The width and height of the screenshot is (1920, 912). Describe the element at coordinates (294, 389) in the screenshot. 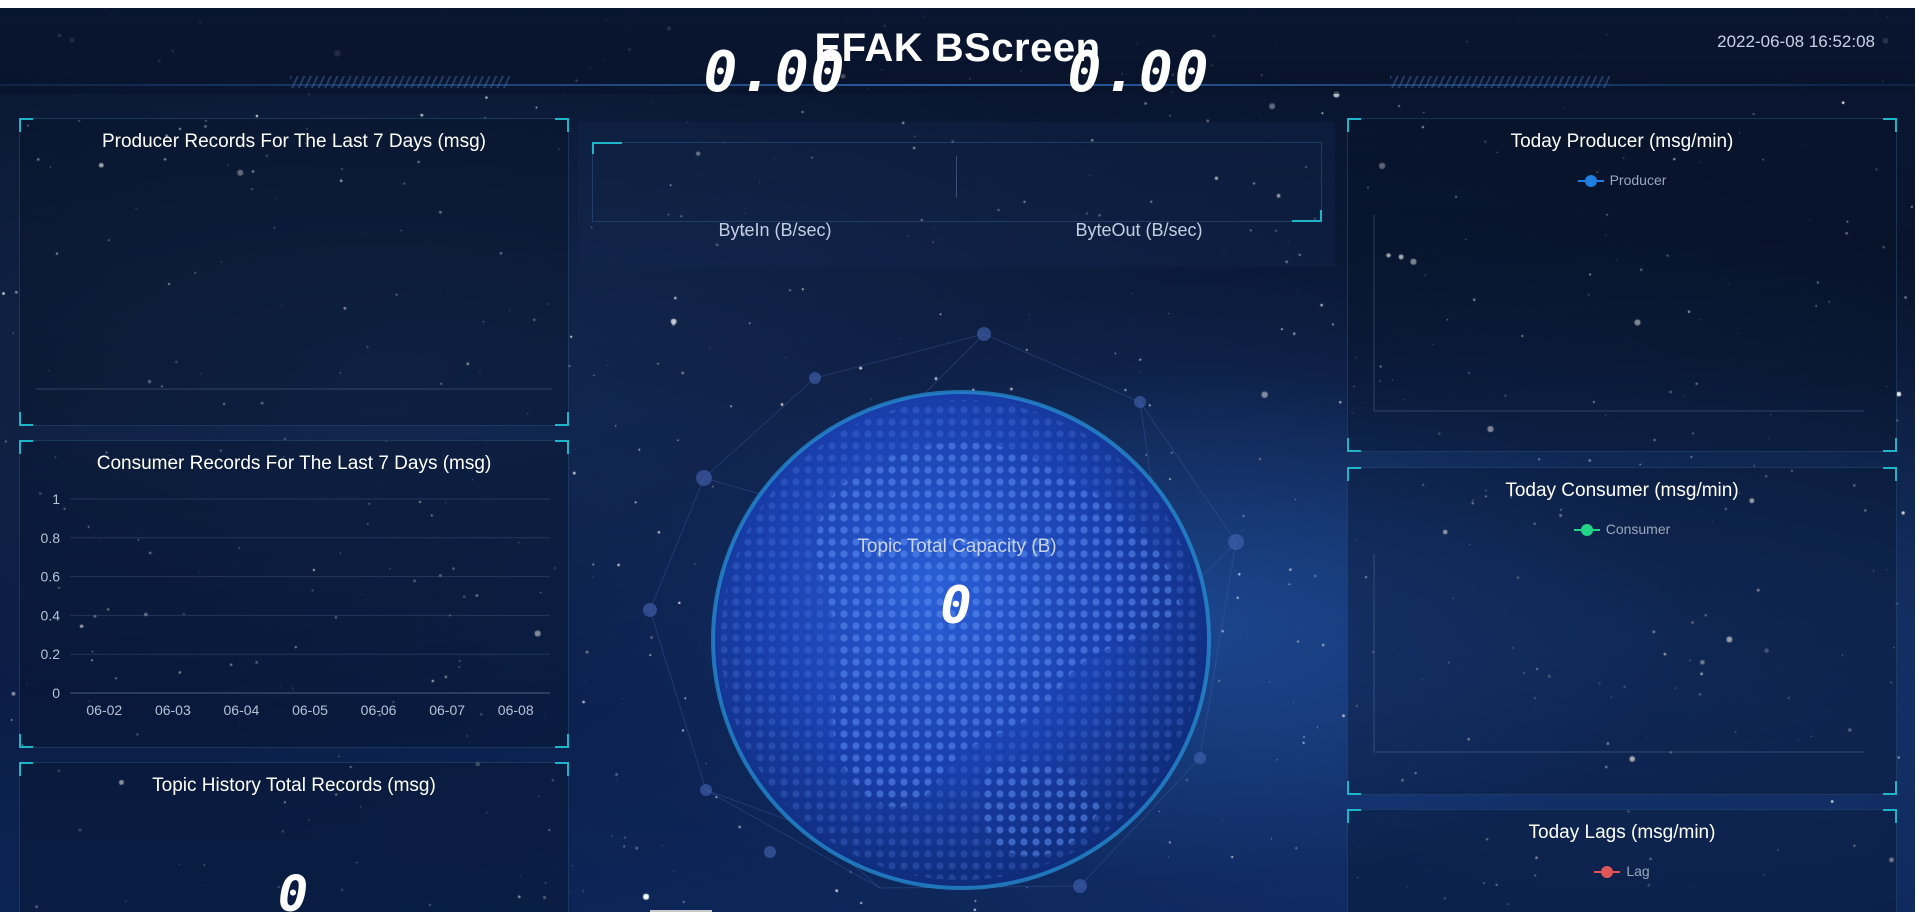

I see `producer-history-chart` at that location.